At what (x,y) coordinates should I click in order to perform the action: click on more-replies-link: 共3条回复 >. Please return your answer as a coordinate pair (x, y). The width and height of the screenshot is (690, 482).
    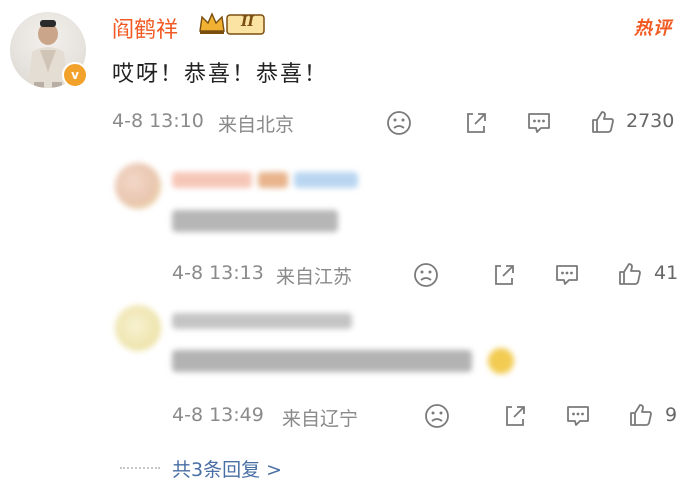
    Looking at the image, I should click on (227, 468).